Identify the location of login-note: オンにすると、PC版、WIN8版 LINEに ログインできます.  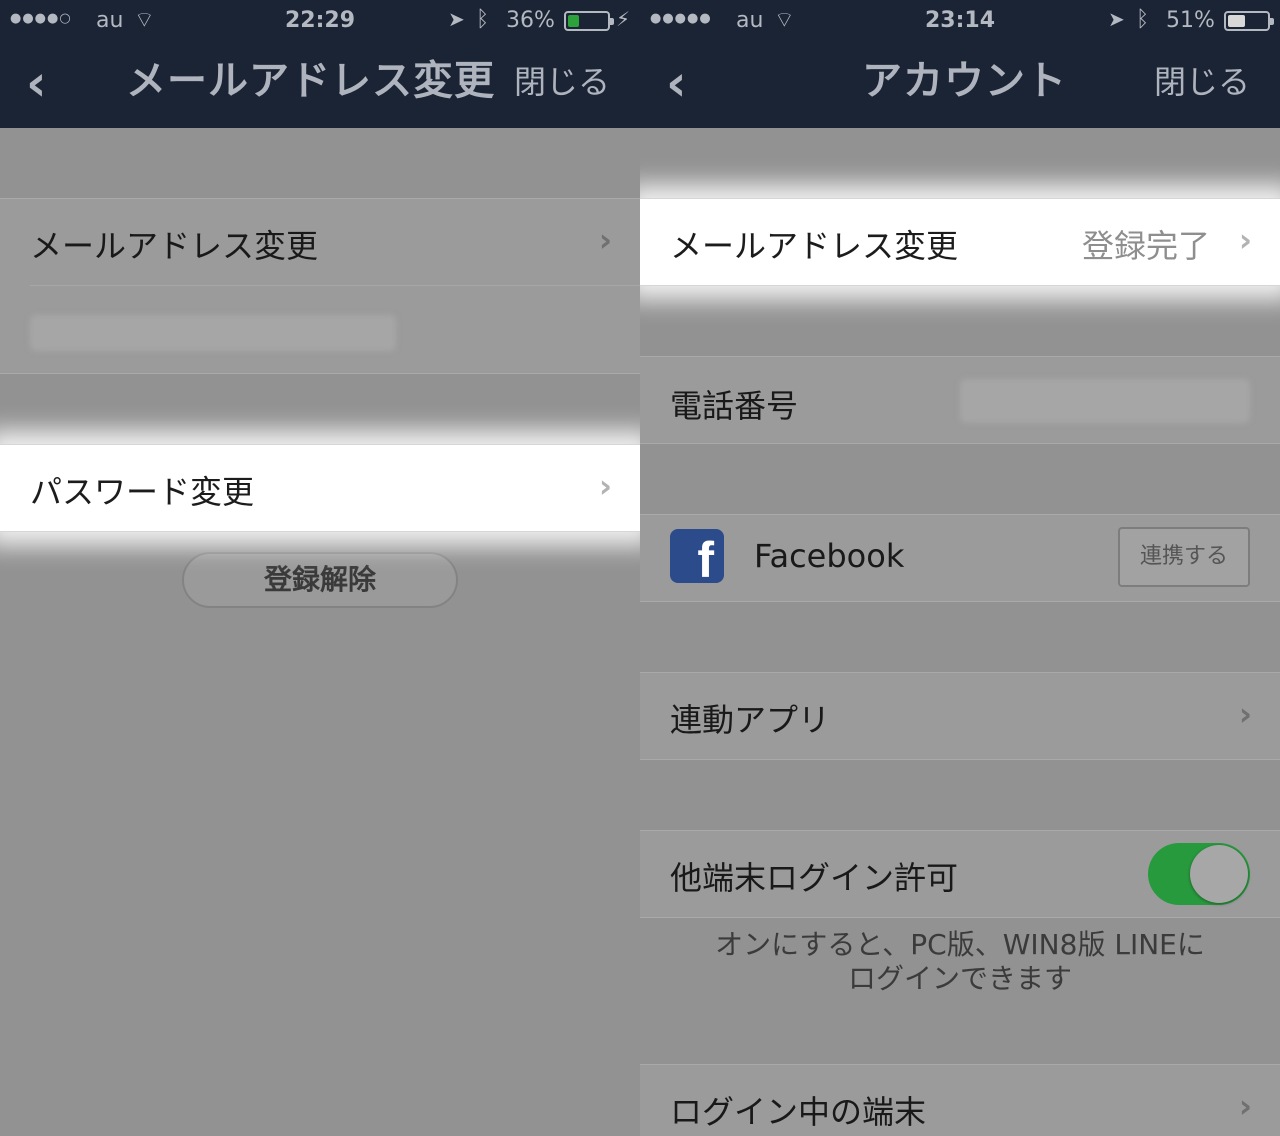
(960, 962).